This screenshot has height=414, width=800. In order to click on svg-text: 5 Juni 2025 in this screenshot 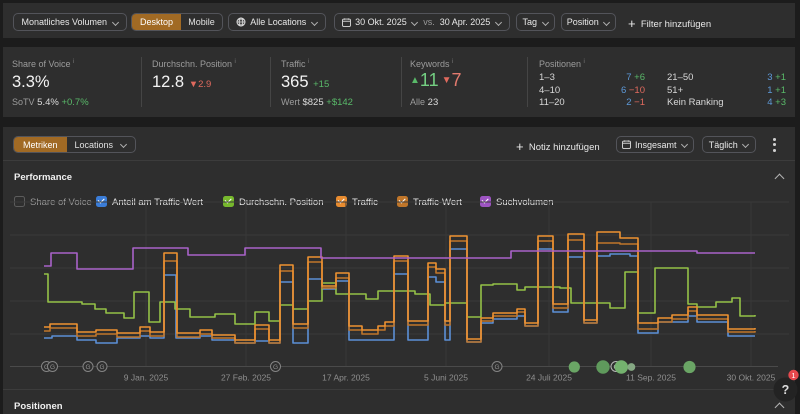, I will do `click(446, 378)`.